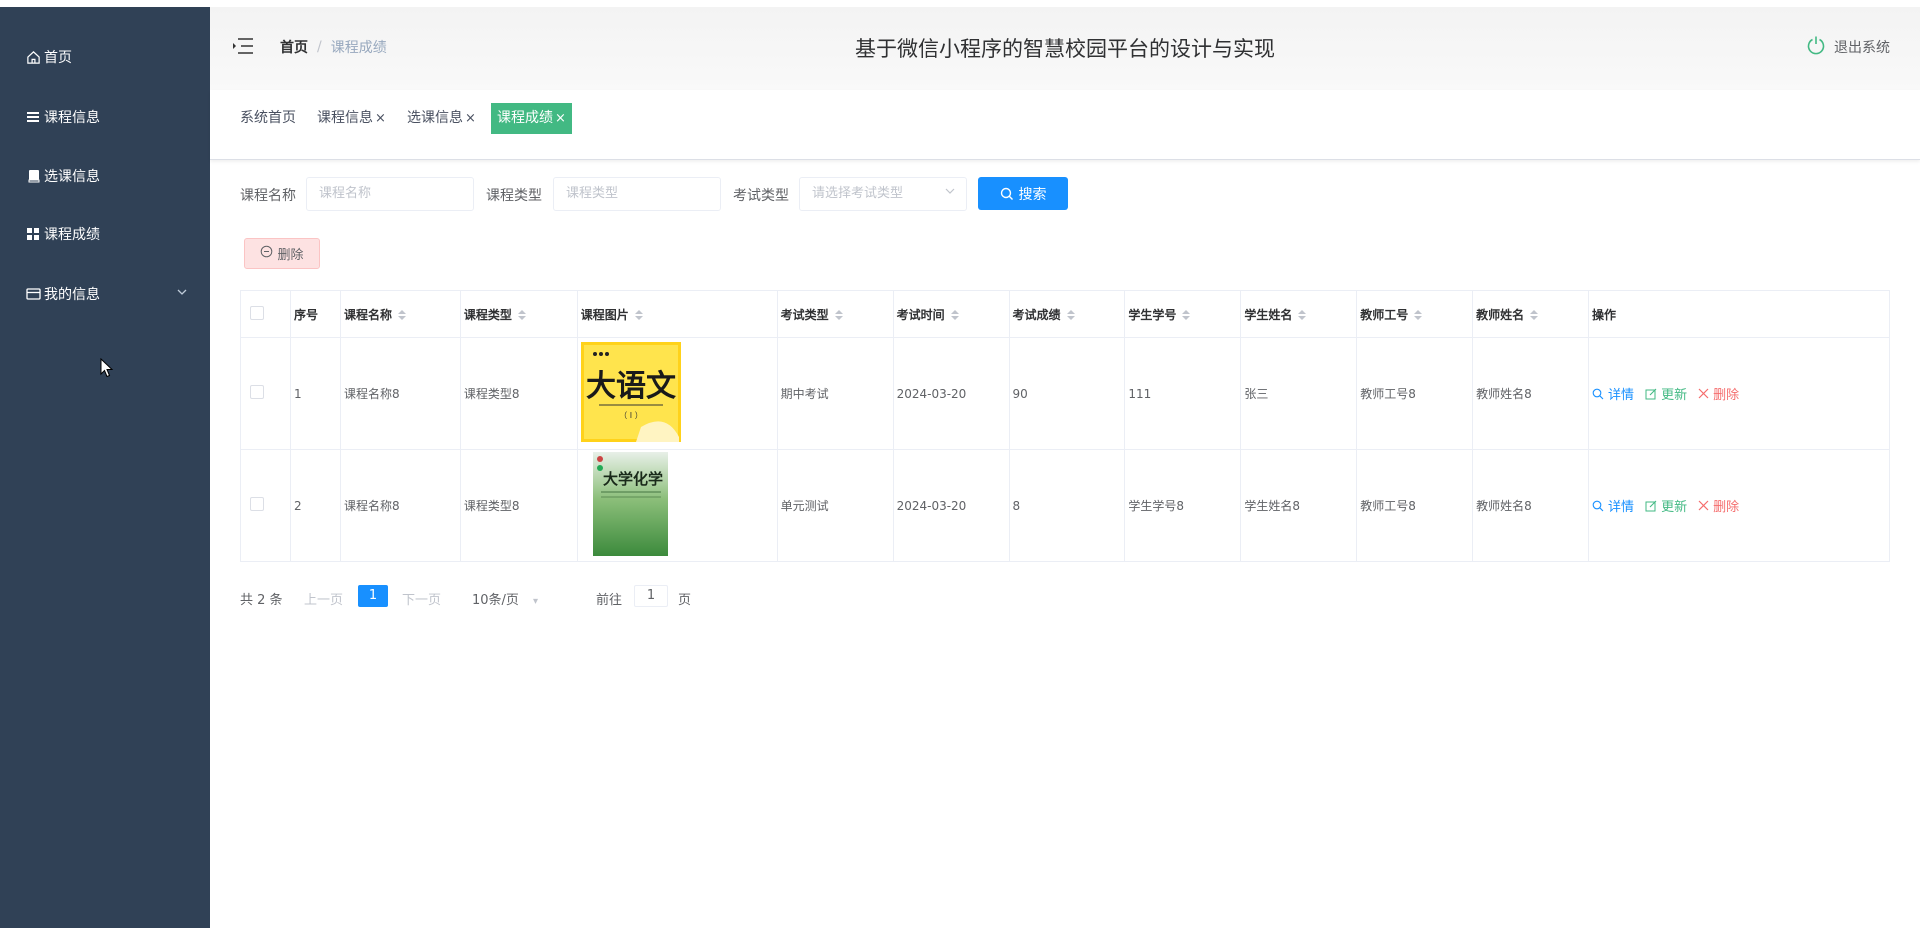 The image size is (1920, 928). I want to click on col-course-type: 课程类型, so click(518, 314).